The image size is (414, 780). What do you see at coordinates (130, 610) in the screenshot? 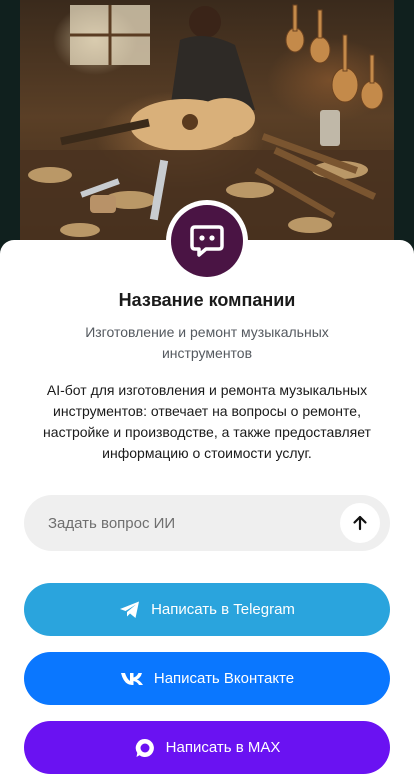
I see `telegram-icon` at bounding box center [130, 610].